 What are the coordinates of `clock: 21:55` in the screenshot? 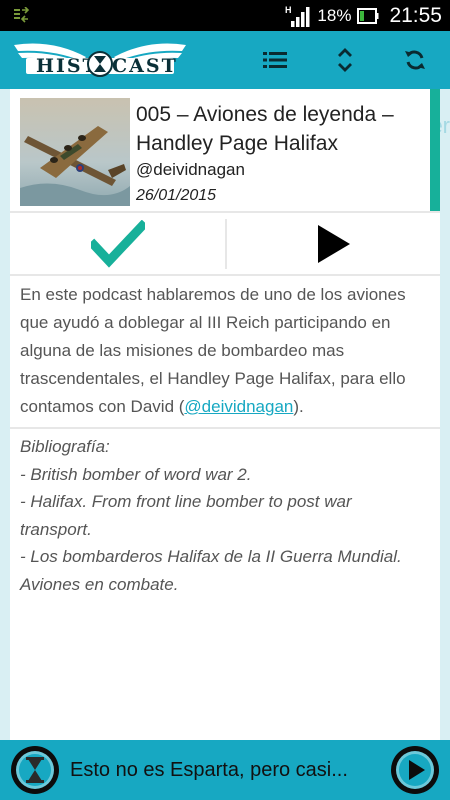 It's located at (415, 15).